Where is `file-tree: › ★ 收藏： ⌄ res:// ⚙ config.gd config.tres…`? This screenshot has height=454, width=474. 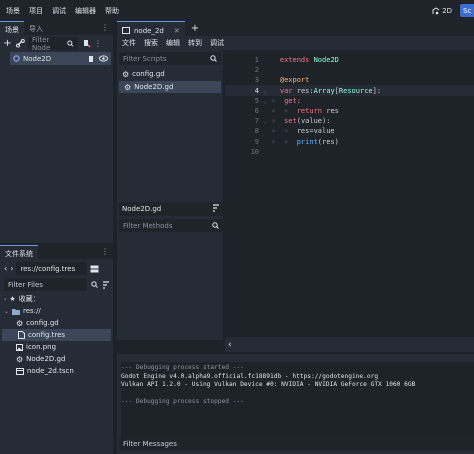 file-tree: › ★ 收藏： ⌄ res:// ⚙ config.gd config.tres… is located at coordinates (56, 335).